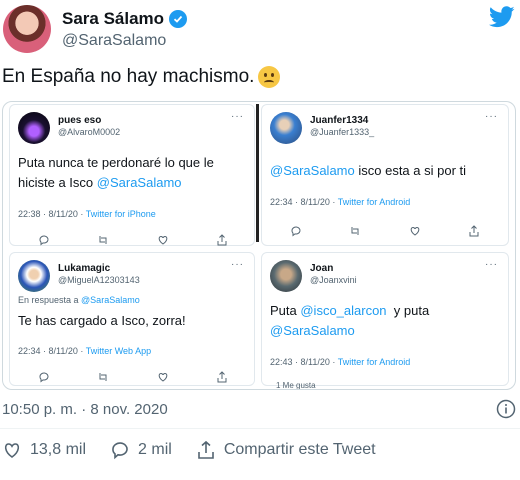  I want to click on like-count: 13,8 mil, so click(58, 449).